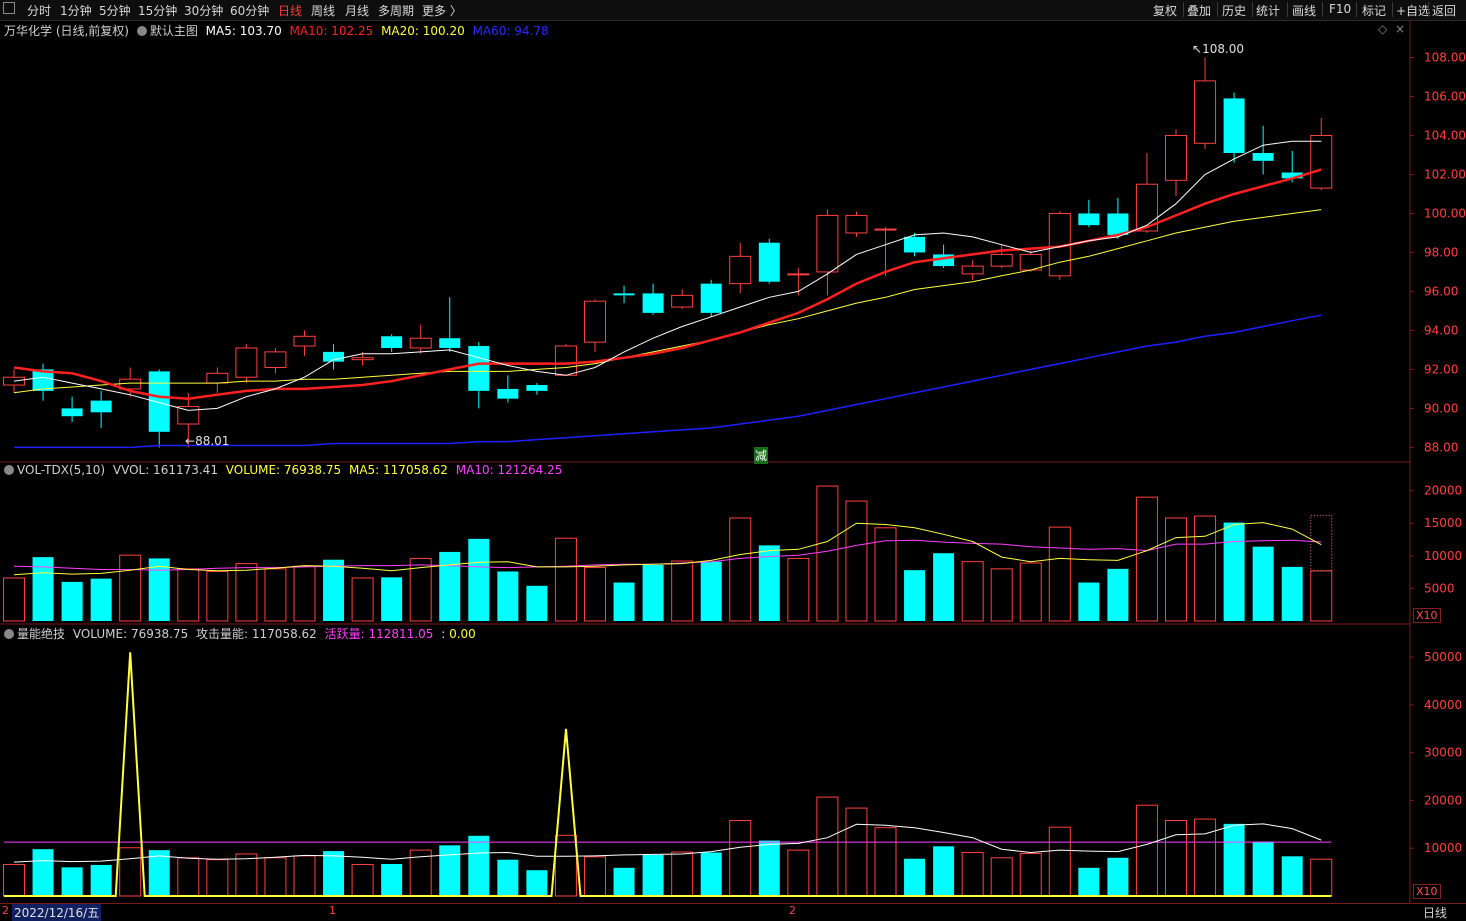 The image size is (1466, 921). I want to click on volume-label: VOLUME: 76938.75, so click(283, 470).